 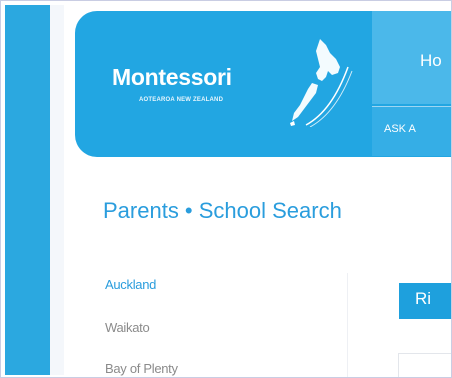 What do you see at coordinates (417, 129) in the screenshot?
I see `nav-ask-label: ASK A` at bounding box center [417, 129].